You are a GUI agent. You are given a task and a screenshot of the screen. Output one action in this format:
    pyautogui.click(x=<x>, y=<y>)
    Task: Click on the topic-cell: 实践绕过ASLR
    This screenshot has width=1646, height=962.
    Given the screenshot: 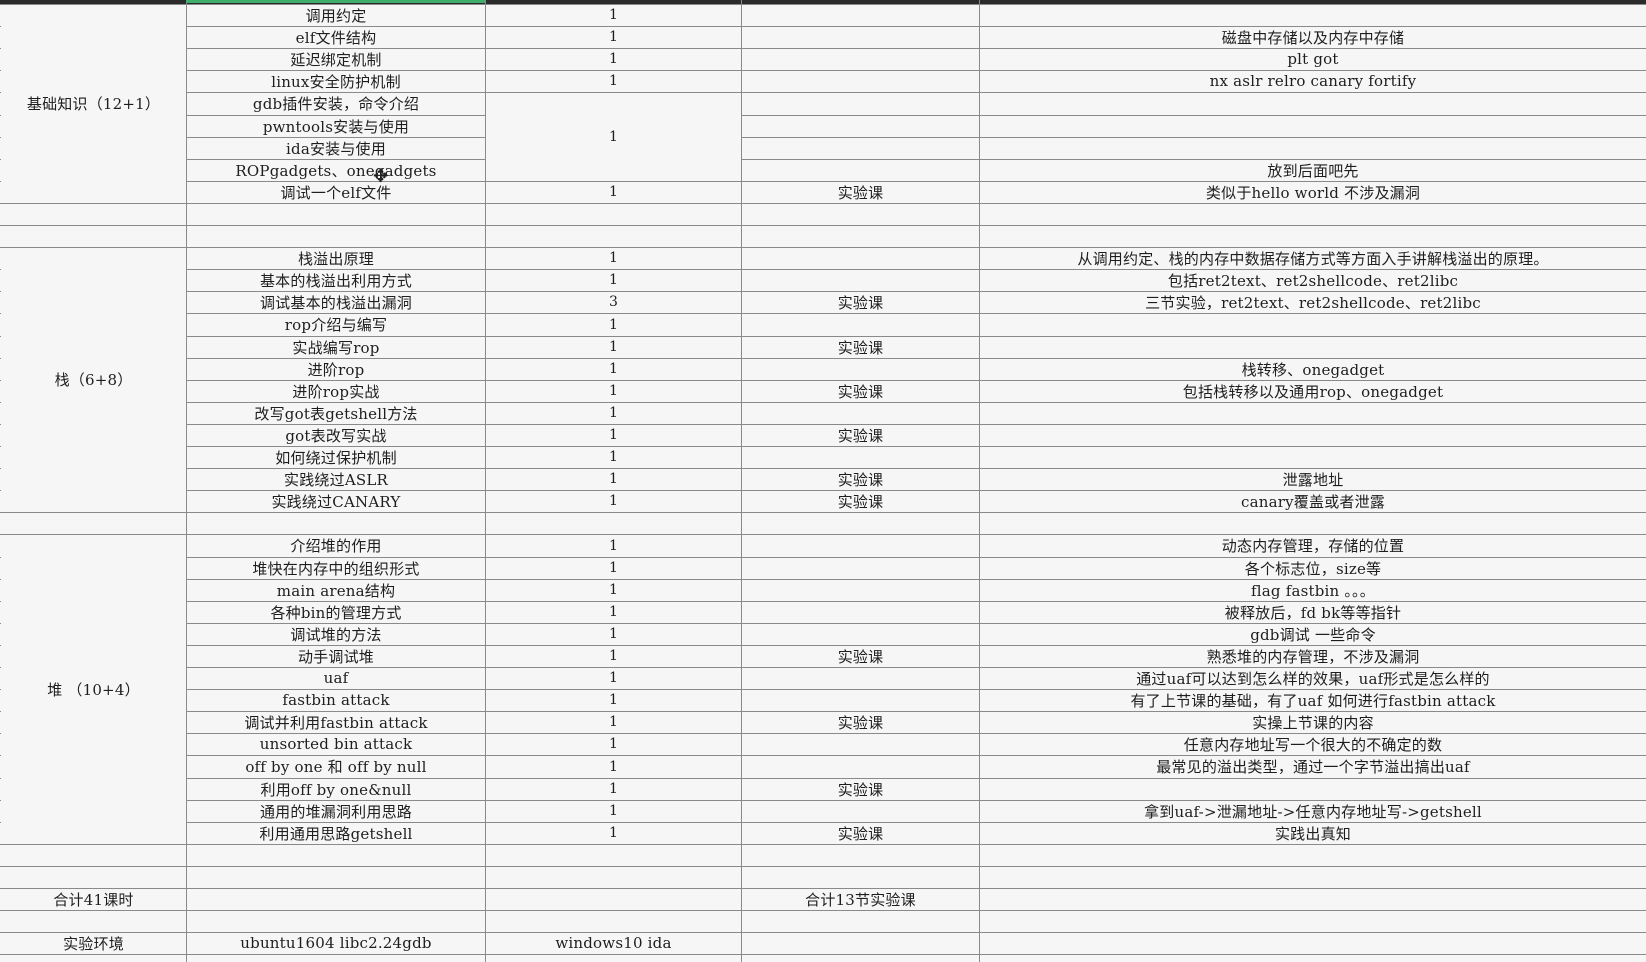 What is the action you would take?
    pyautogui.click(x=336, y=479)
    